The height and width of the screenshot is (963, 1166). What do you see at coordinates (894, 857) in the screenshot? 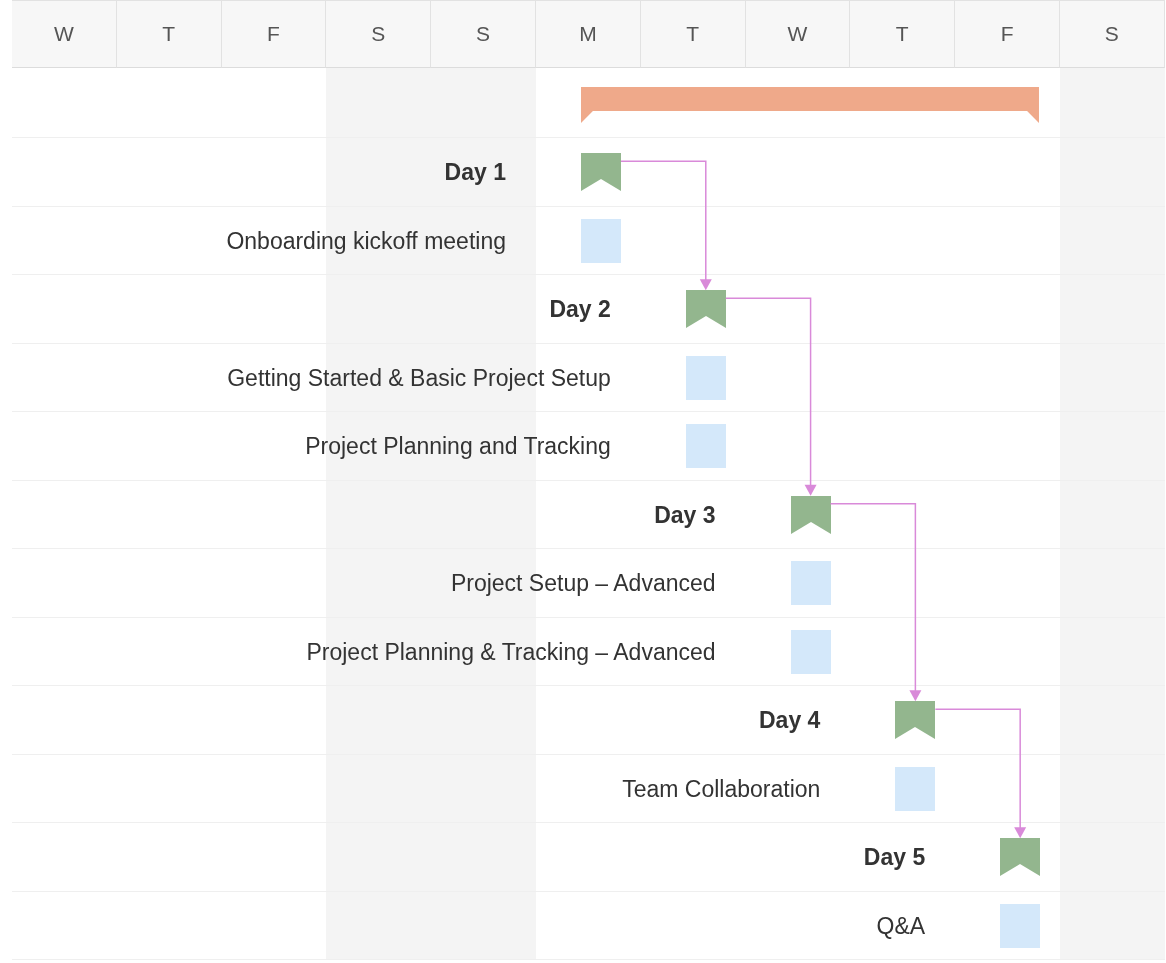
I see `milestone-label: Day 5` at bounding box center [894, 857].